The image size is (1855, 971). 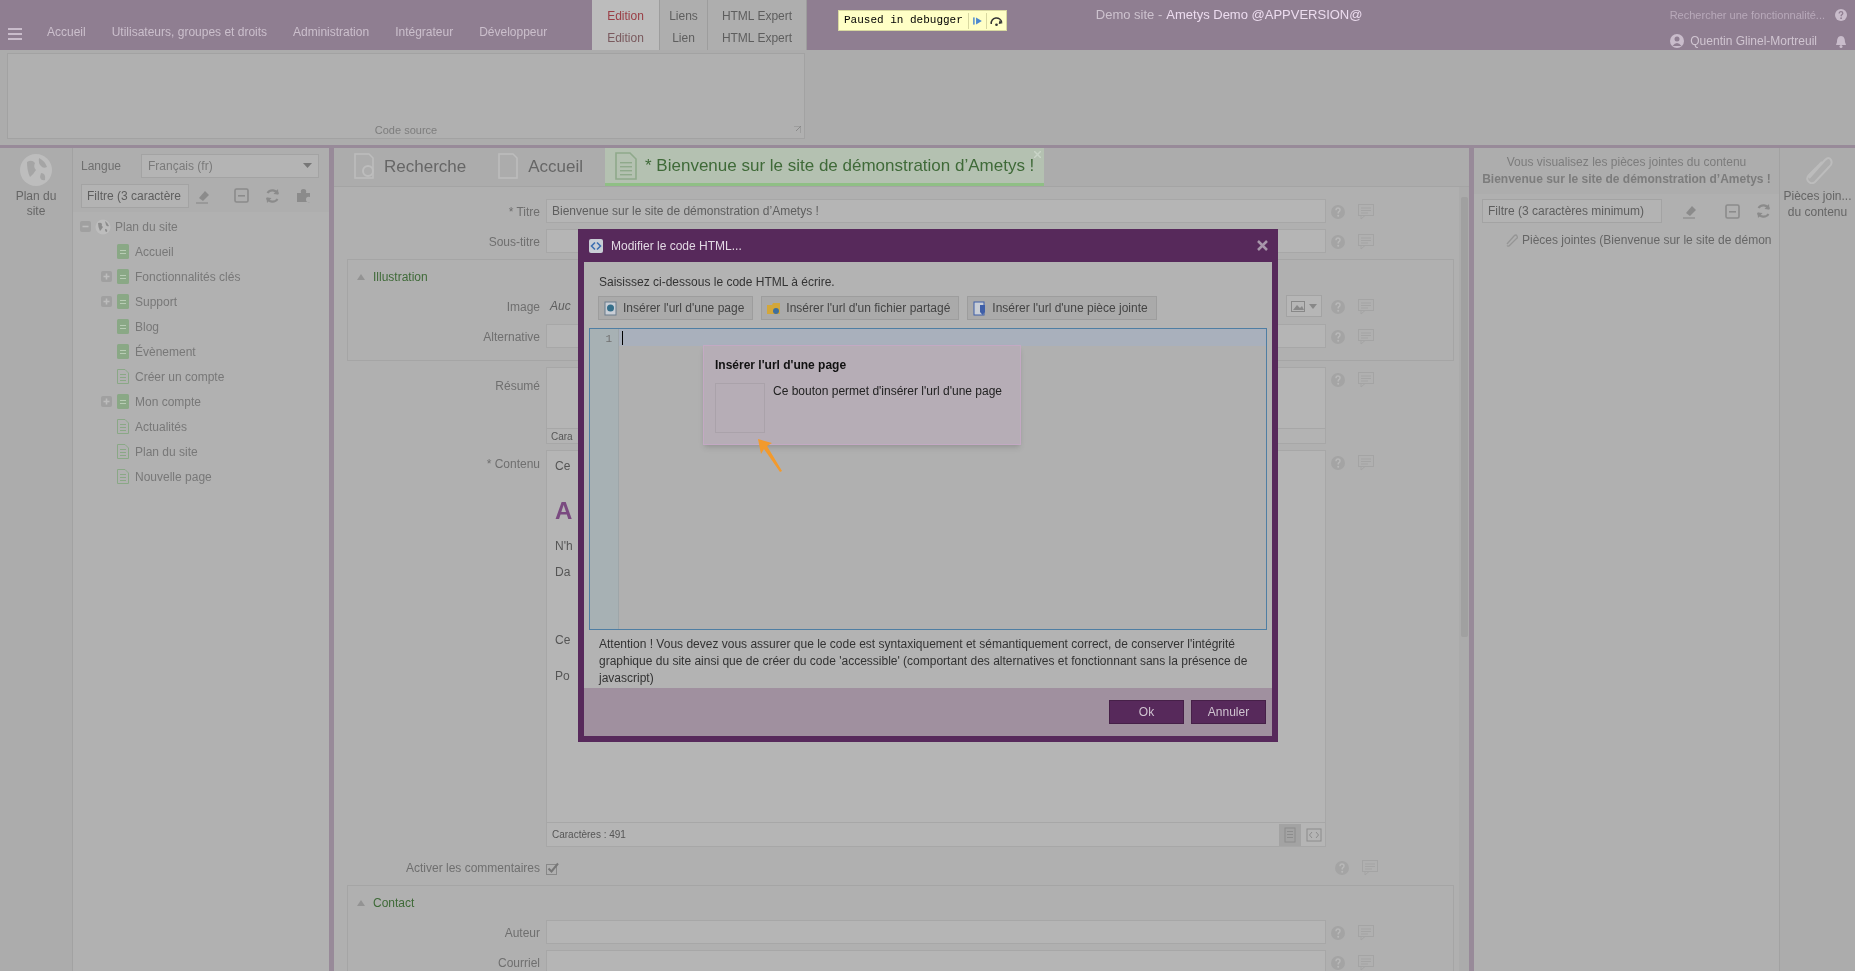 What do you see at coordinates (562, 676) in the screenshot?
I see `content-text: Po` at bounding box center [562, 676].